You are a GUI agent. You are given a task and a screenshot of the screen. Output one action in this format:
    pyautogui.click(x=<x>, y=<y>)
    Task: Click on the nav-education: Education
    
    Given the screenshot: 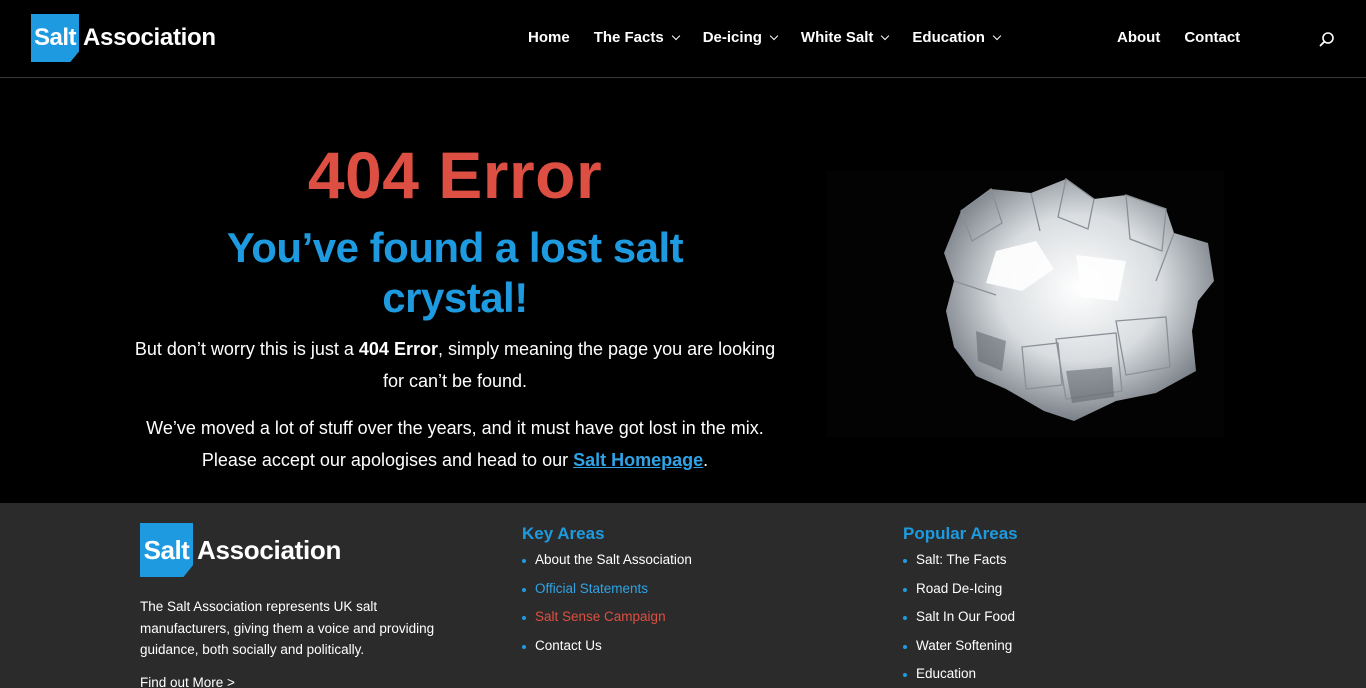 What is the action you would take?
    pyautogui.click(x=957, y=37)
    